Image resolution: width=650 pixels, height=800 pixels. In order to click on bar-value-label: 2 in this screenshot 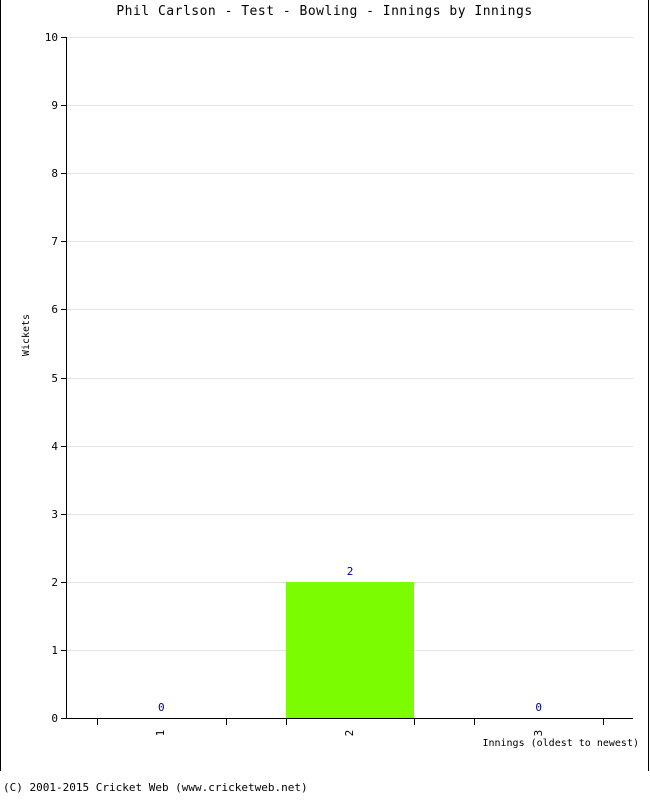, I will do `click(350, 571)`.